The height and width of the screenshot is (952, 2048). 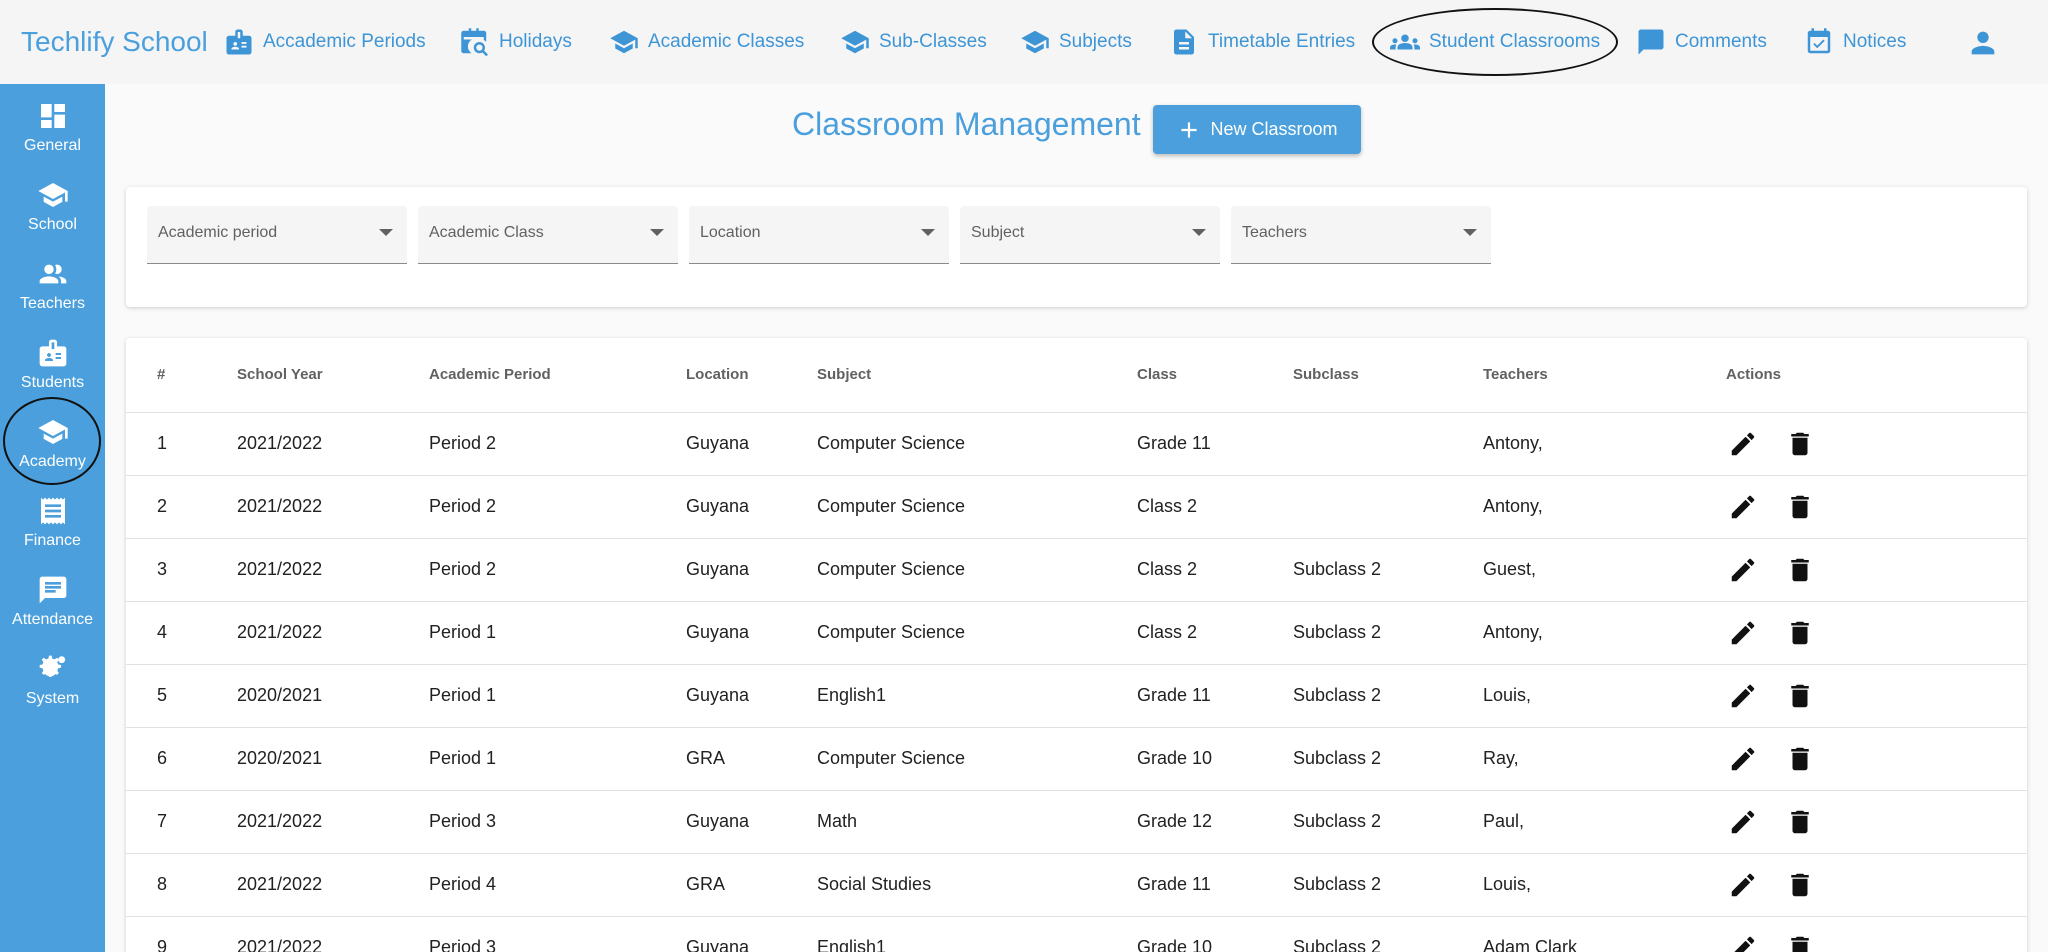 What do you see at coordinates (1495, 42) in the screenshot?
I see `nav-student-classrooms: Student Classrooms` at bounding box center [1495, 42].